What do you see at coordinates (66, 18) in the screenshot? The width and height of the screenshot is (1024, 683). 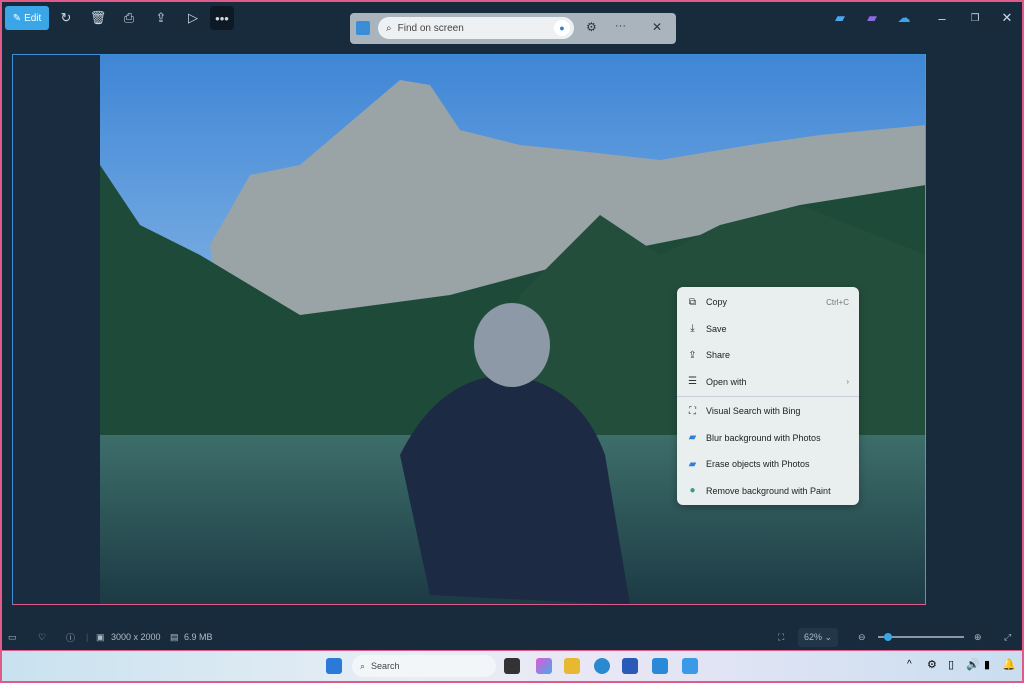 I see `rotate-icon: ↻` at bounding box center [66, 18].